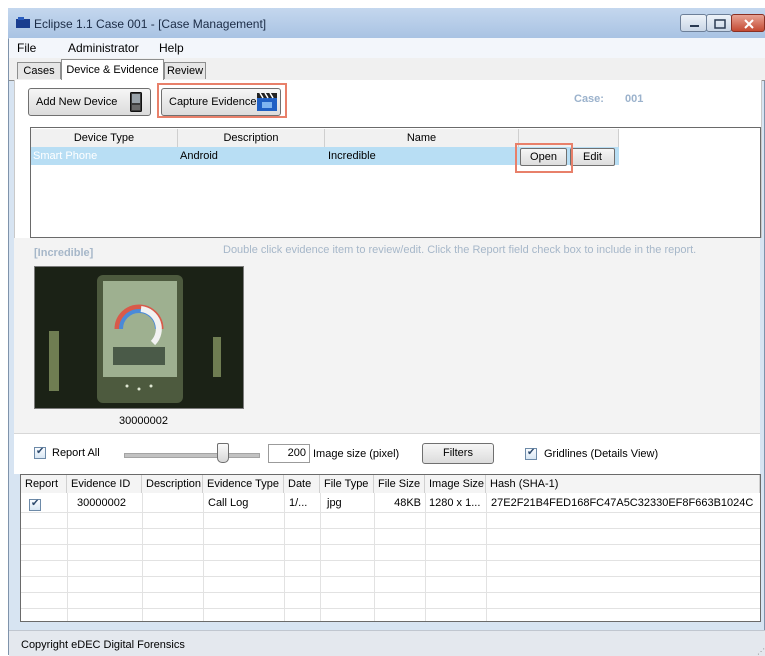 The width and height of the screenshot is (765, 656). What do you see at coordinates (592, 157) in the screenshot?
I see `edit-button: Edit` at bounding box center [592, 157].